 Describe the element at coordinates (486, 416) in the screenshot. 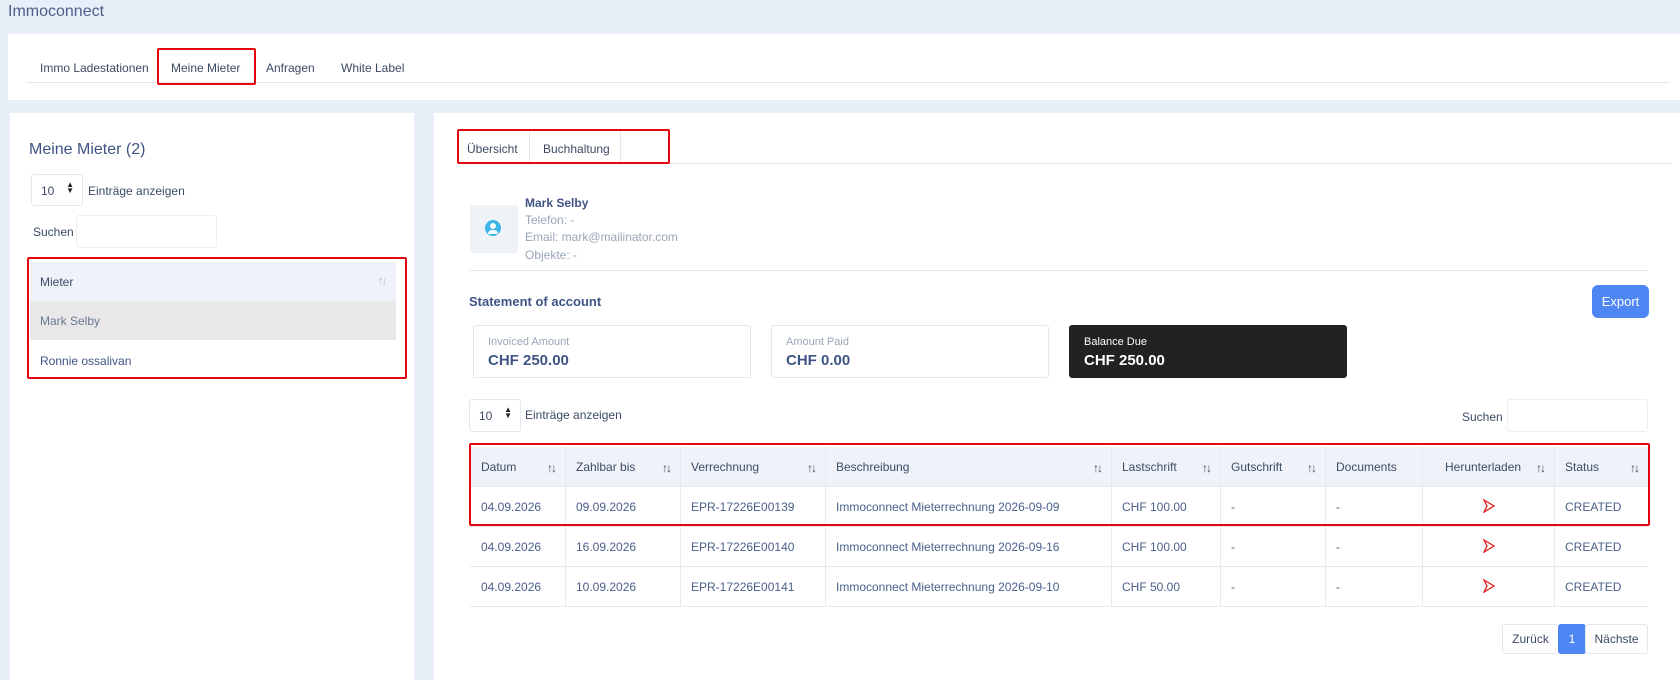

I see `right-page-size-value: 10` at that location.